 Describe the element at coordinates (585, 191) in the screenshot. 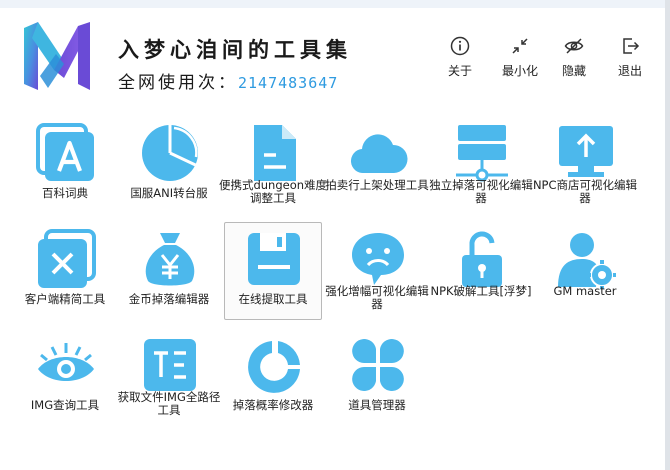

I see `tool-label: NPC商店可视化编辑器` at that location.